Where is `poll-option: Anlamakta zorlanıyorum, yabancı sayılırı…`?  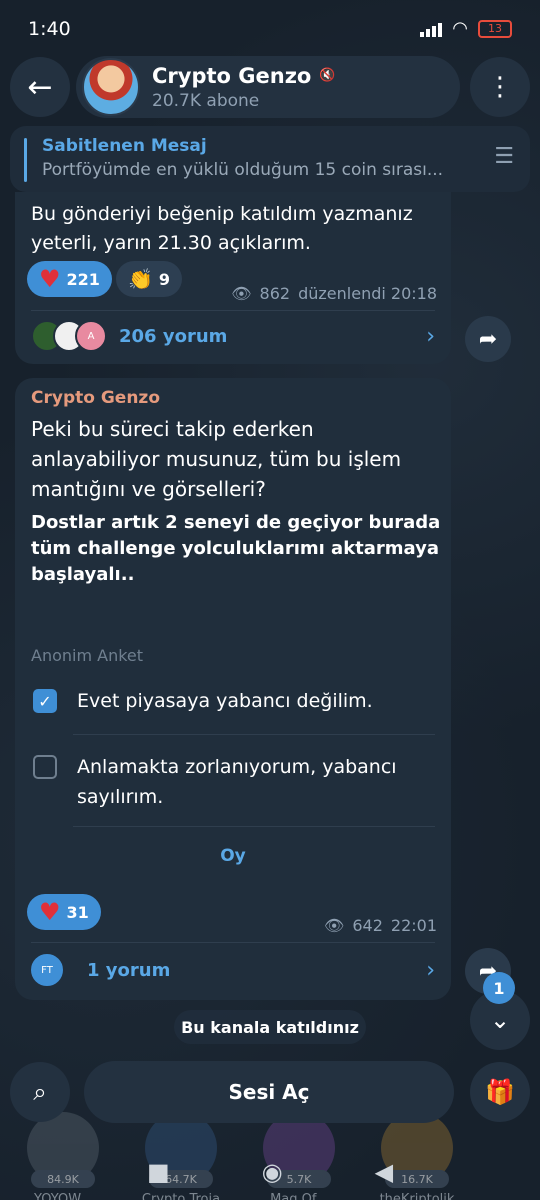
poll-option: Anlamakta zorlanıyorum, yabancı sayılırı… is located at coordinates (233, 790).